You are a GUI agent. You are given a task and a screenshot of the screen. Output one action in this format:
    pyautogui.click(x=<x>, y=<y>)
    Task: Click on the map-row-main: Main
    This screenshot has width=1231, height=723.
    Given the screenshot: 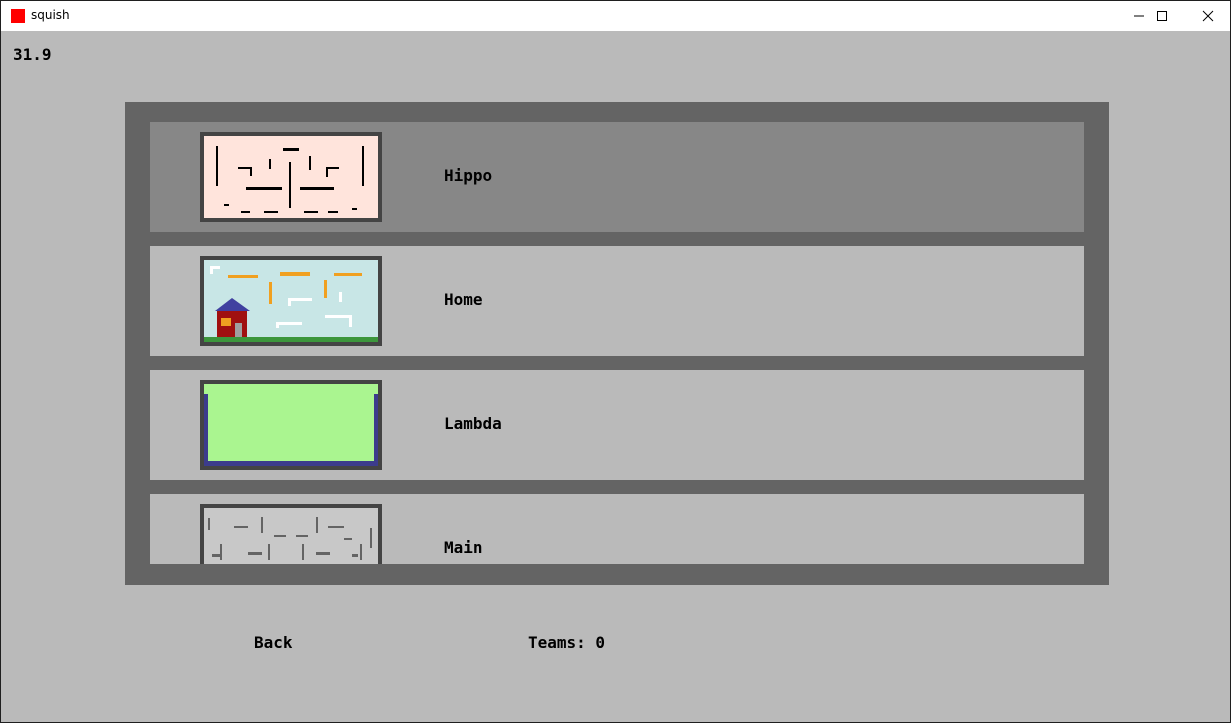 What is the action you would take?
    pyautogui.click(x=617, y=529)
    